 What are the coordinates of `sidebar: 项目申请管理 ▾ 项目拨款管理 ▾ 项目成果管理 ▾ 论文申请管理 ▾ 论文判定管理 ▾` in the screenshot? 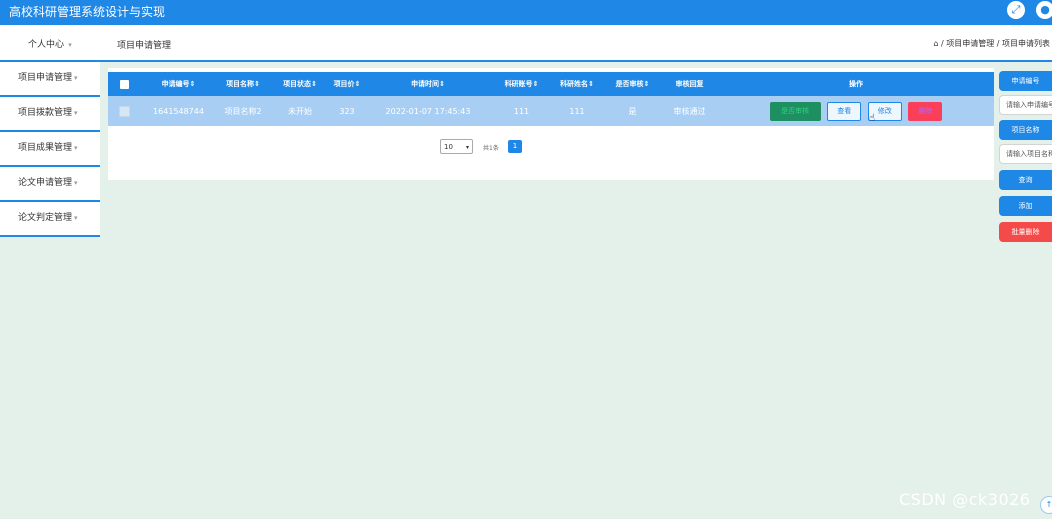 It's located at (50, 149).